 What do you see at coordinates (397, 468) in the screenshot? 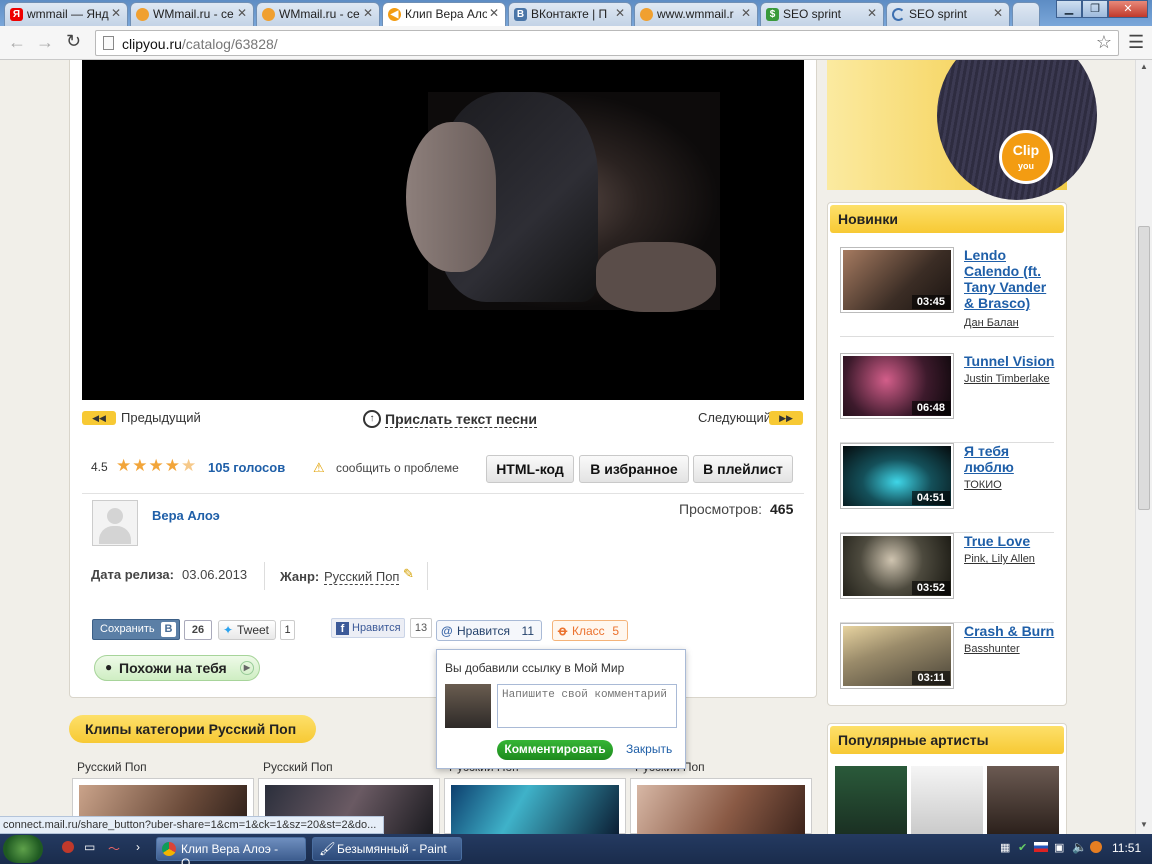
I see `report-problem-link: сообщить о проблеме` at bounding box center [397, 468].